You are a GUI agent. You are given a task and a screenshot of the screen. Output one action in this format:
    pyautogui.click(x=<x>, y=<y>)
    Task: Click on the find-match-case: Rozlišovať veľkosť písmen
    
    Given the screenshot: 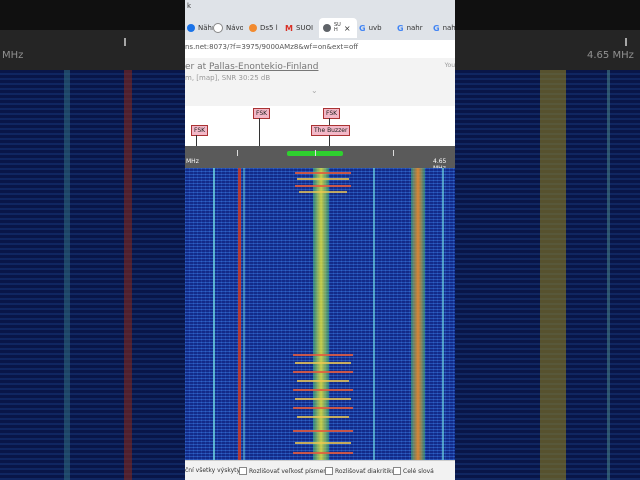 What is the action you would take?
    pyautogui.click(x=283, y=471)
    